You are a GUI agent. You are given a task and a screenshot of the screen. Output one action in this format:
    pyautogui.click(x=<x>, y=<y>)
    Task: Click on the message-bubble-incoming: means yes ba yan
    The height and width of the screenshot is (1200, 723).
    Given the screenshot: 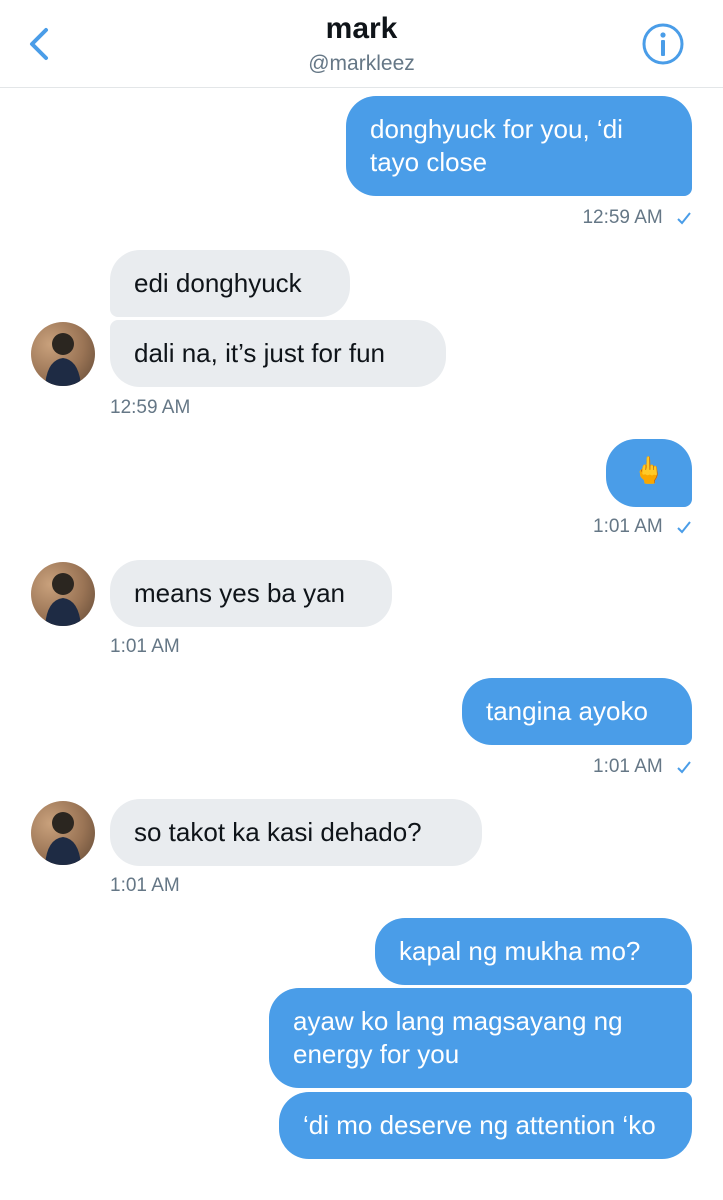 What is the action you would take?
    pyautogui.click(x=251, y=593)
    